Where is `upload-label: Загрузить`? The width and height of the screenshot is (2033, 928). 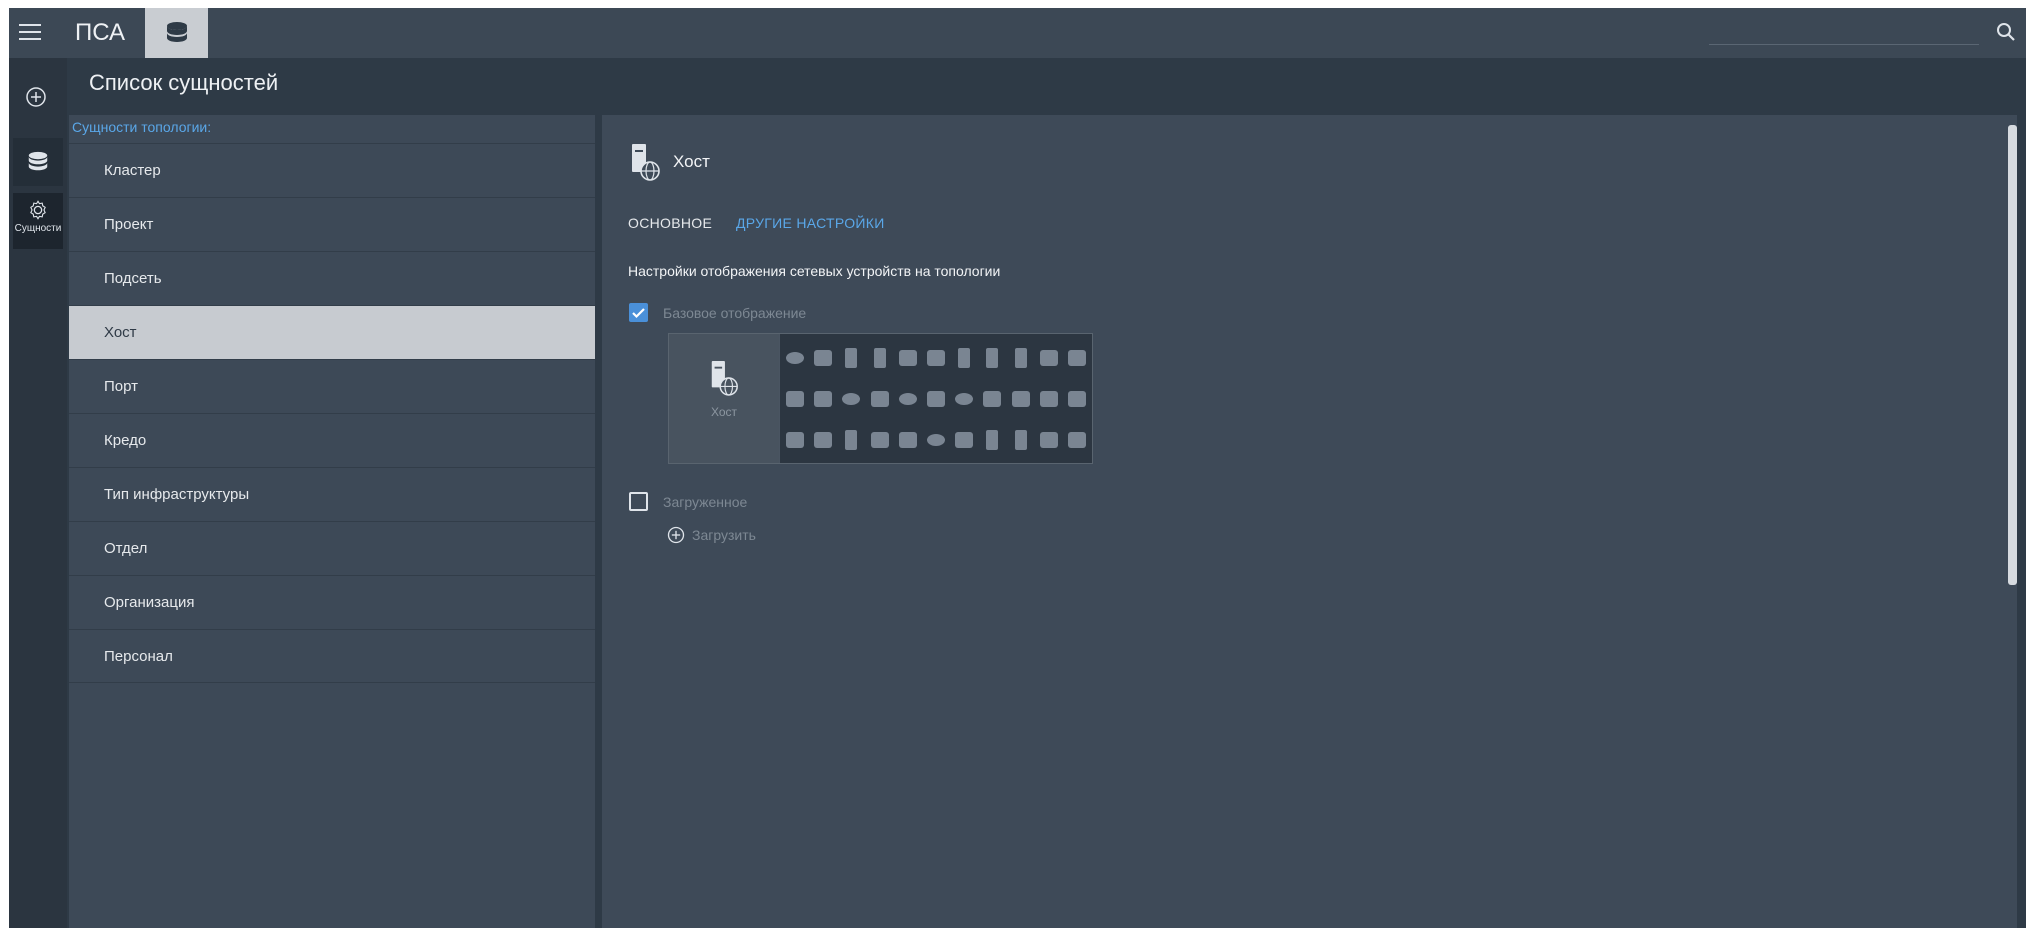
upload-label: Загрузить is located at coordinates (724, 535).